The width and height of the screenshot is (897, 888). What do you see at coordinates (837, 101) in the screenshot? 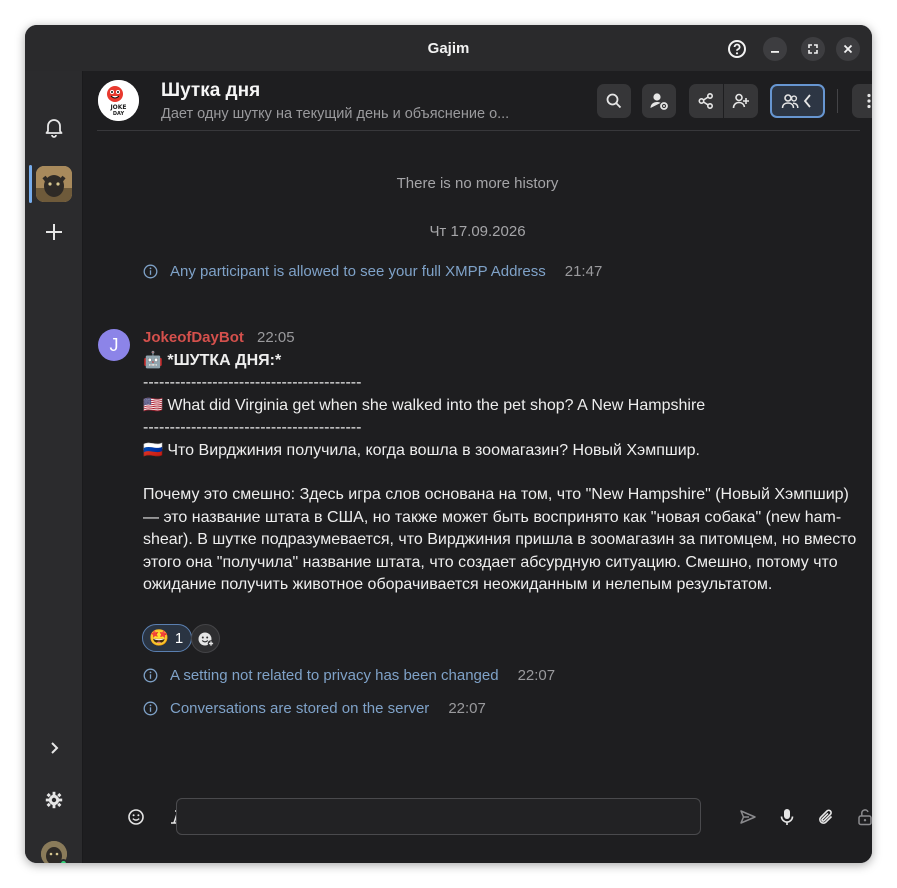
I see `header-separator` at bounding box center [837, 101].